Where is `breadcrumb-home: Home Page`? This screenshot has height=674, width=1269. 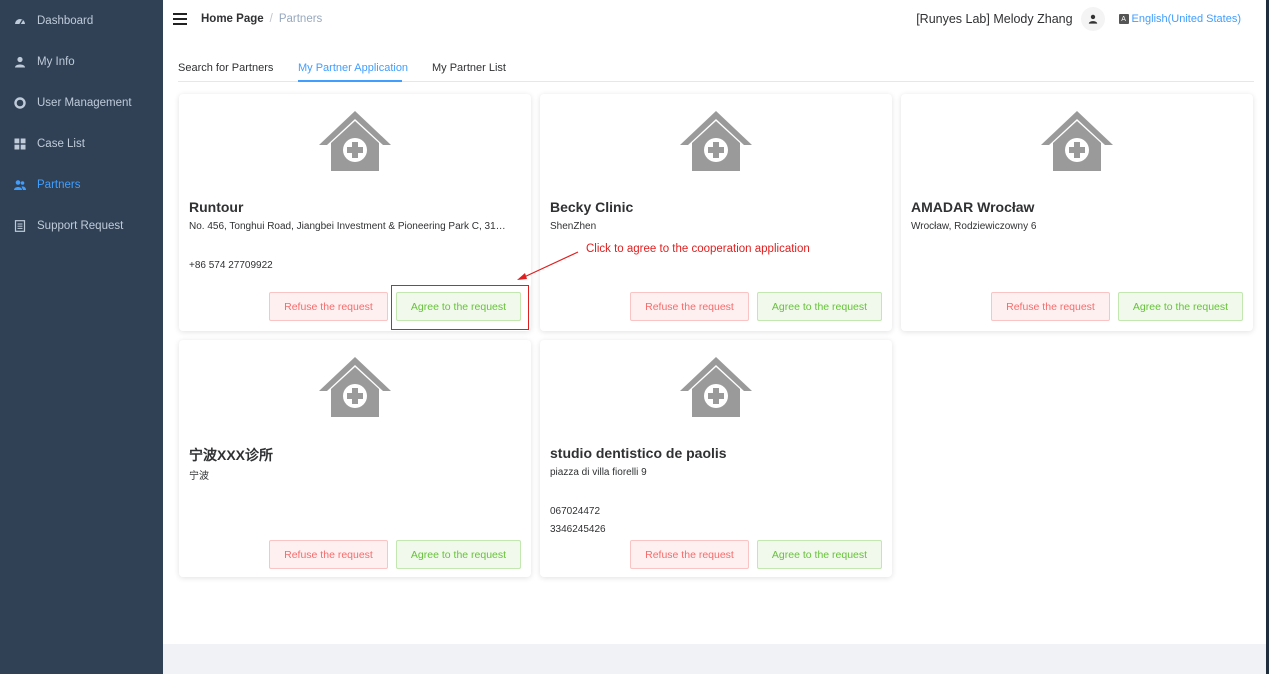 breadcrumb-home: Home Page is located at coordinates (232, 19).